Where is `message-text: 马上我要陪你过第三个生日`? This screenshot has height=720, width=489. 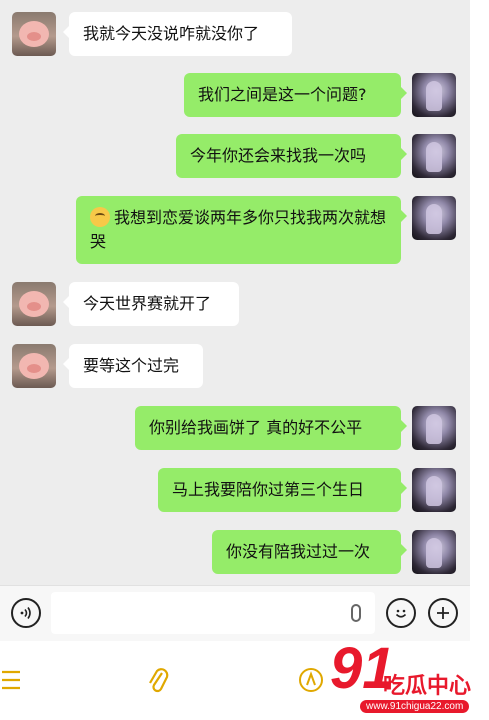
message-text: 马上我要陪你过第三个生日 is located at coordinates (268, 489).